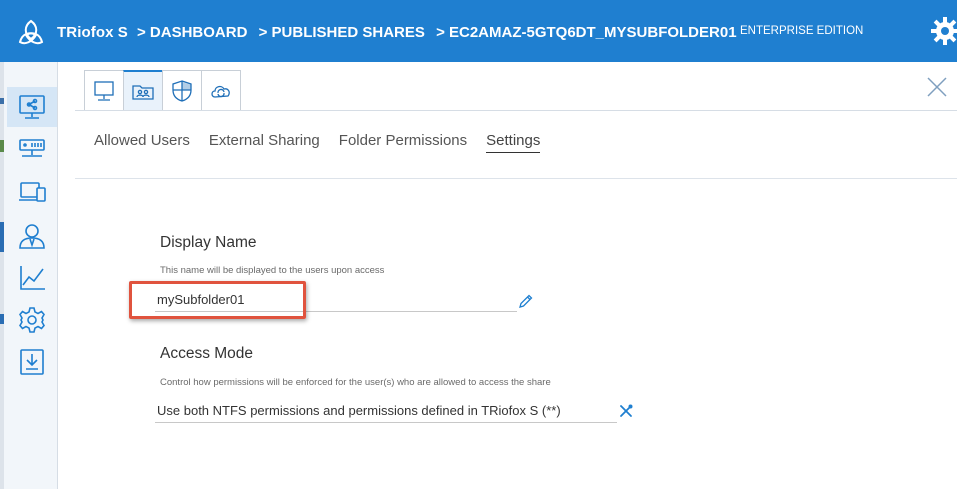  I want to click on tab-allowed-users: Allowed Users, so click(142, 142).